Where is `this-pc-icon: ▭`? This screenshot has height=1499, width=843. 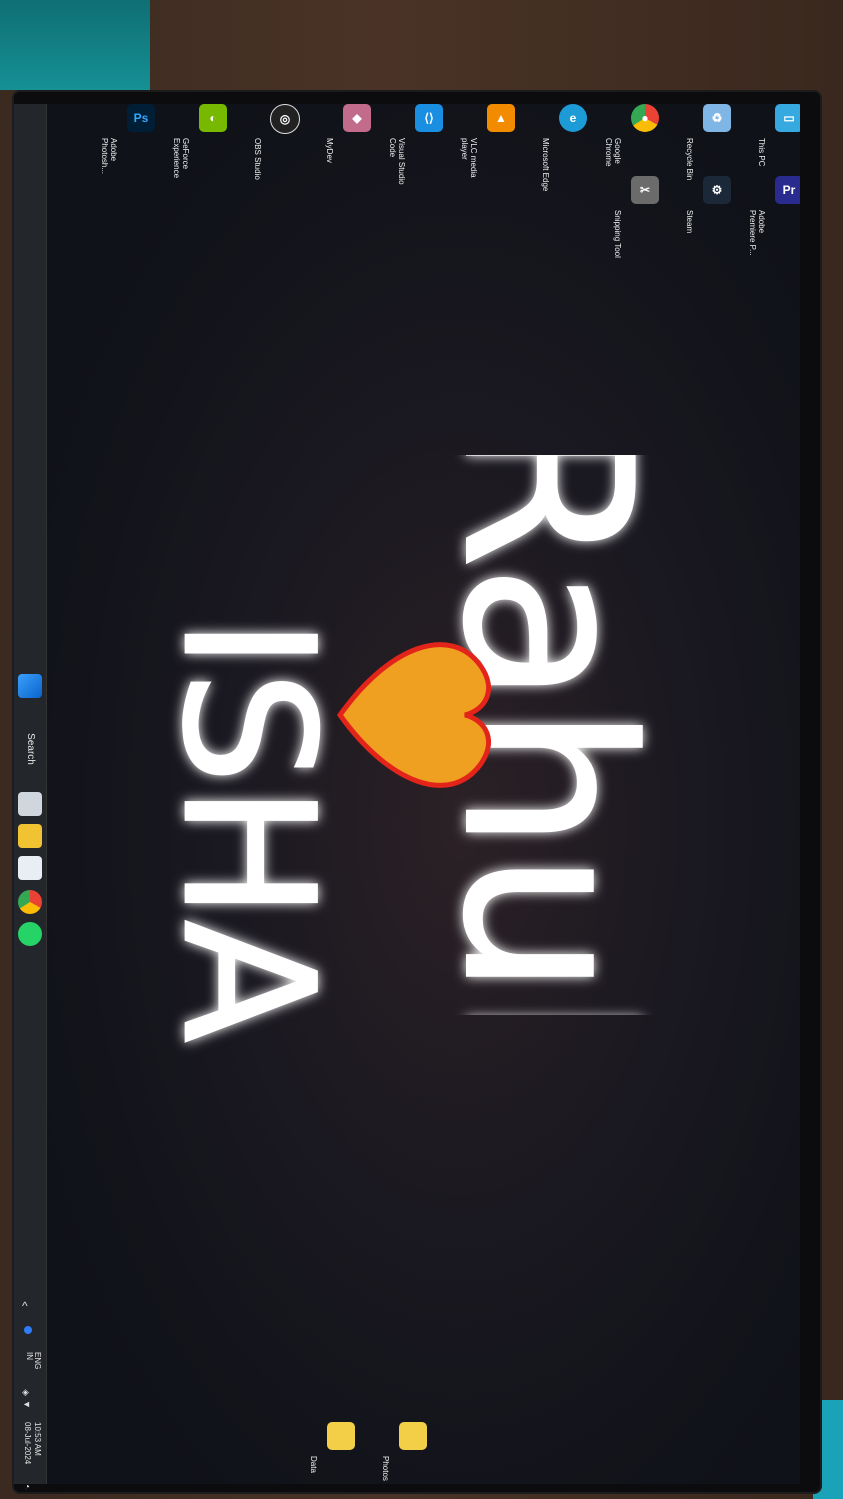
this-pc-icon: ▭ is located at coordinates (787, 118).